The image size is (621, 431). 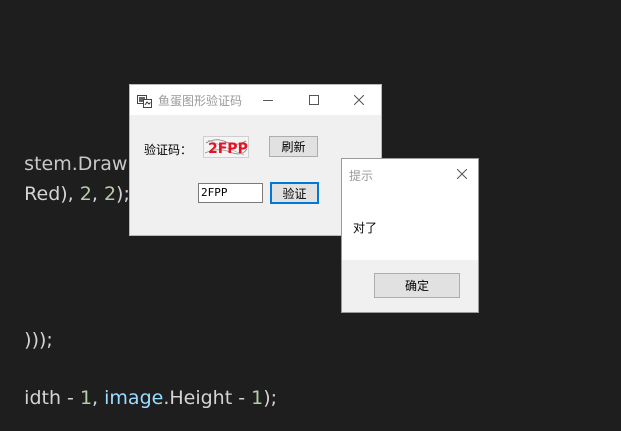 I want to click on minimize-icon, so click(x=268, y=100).